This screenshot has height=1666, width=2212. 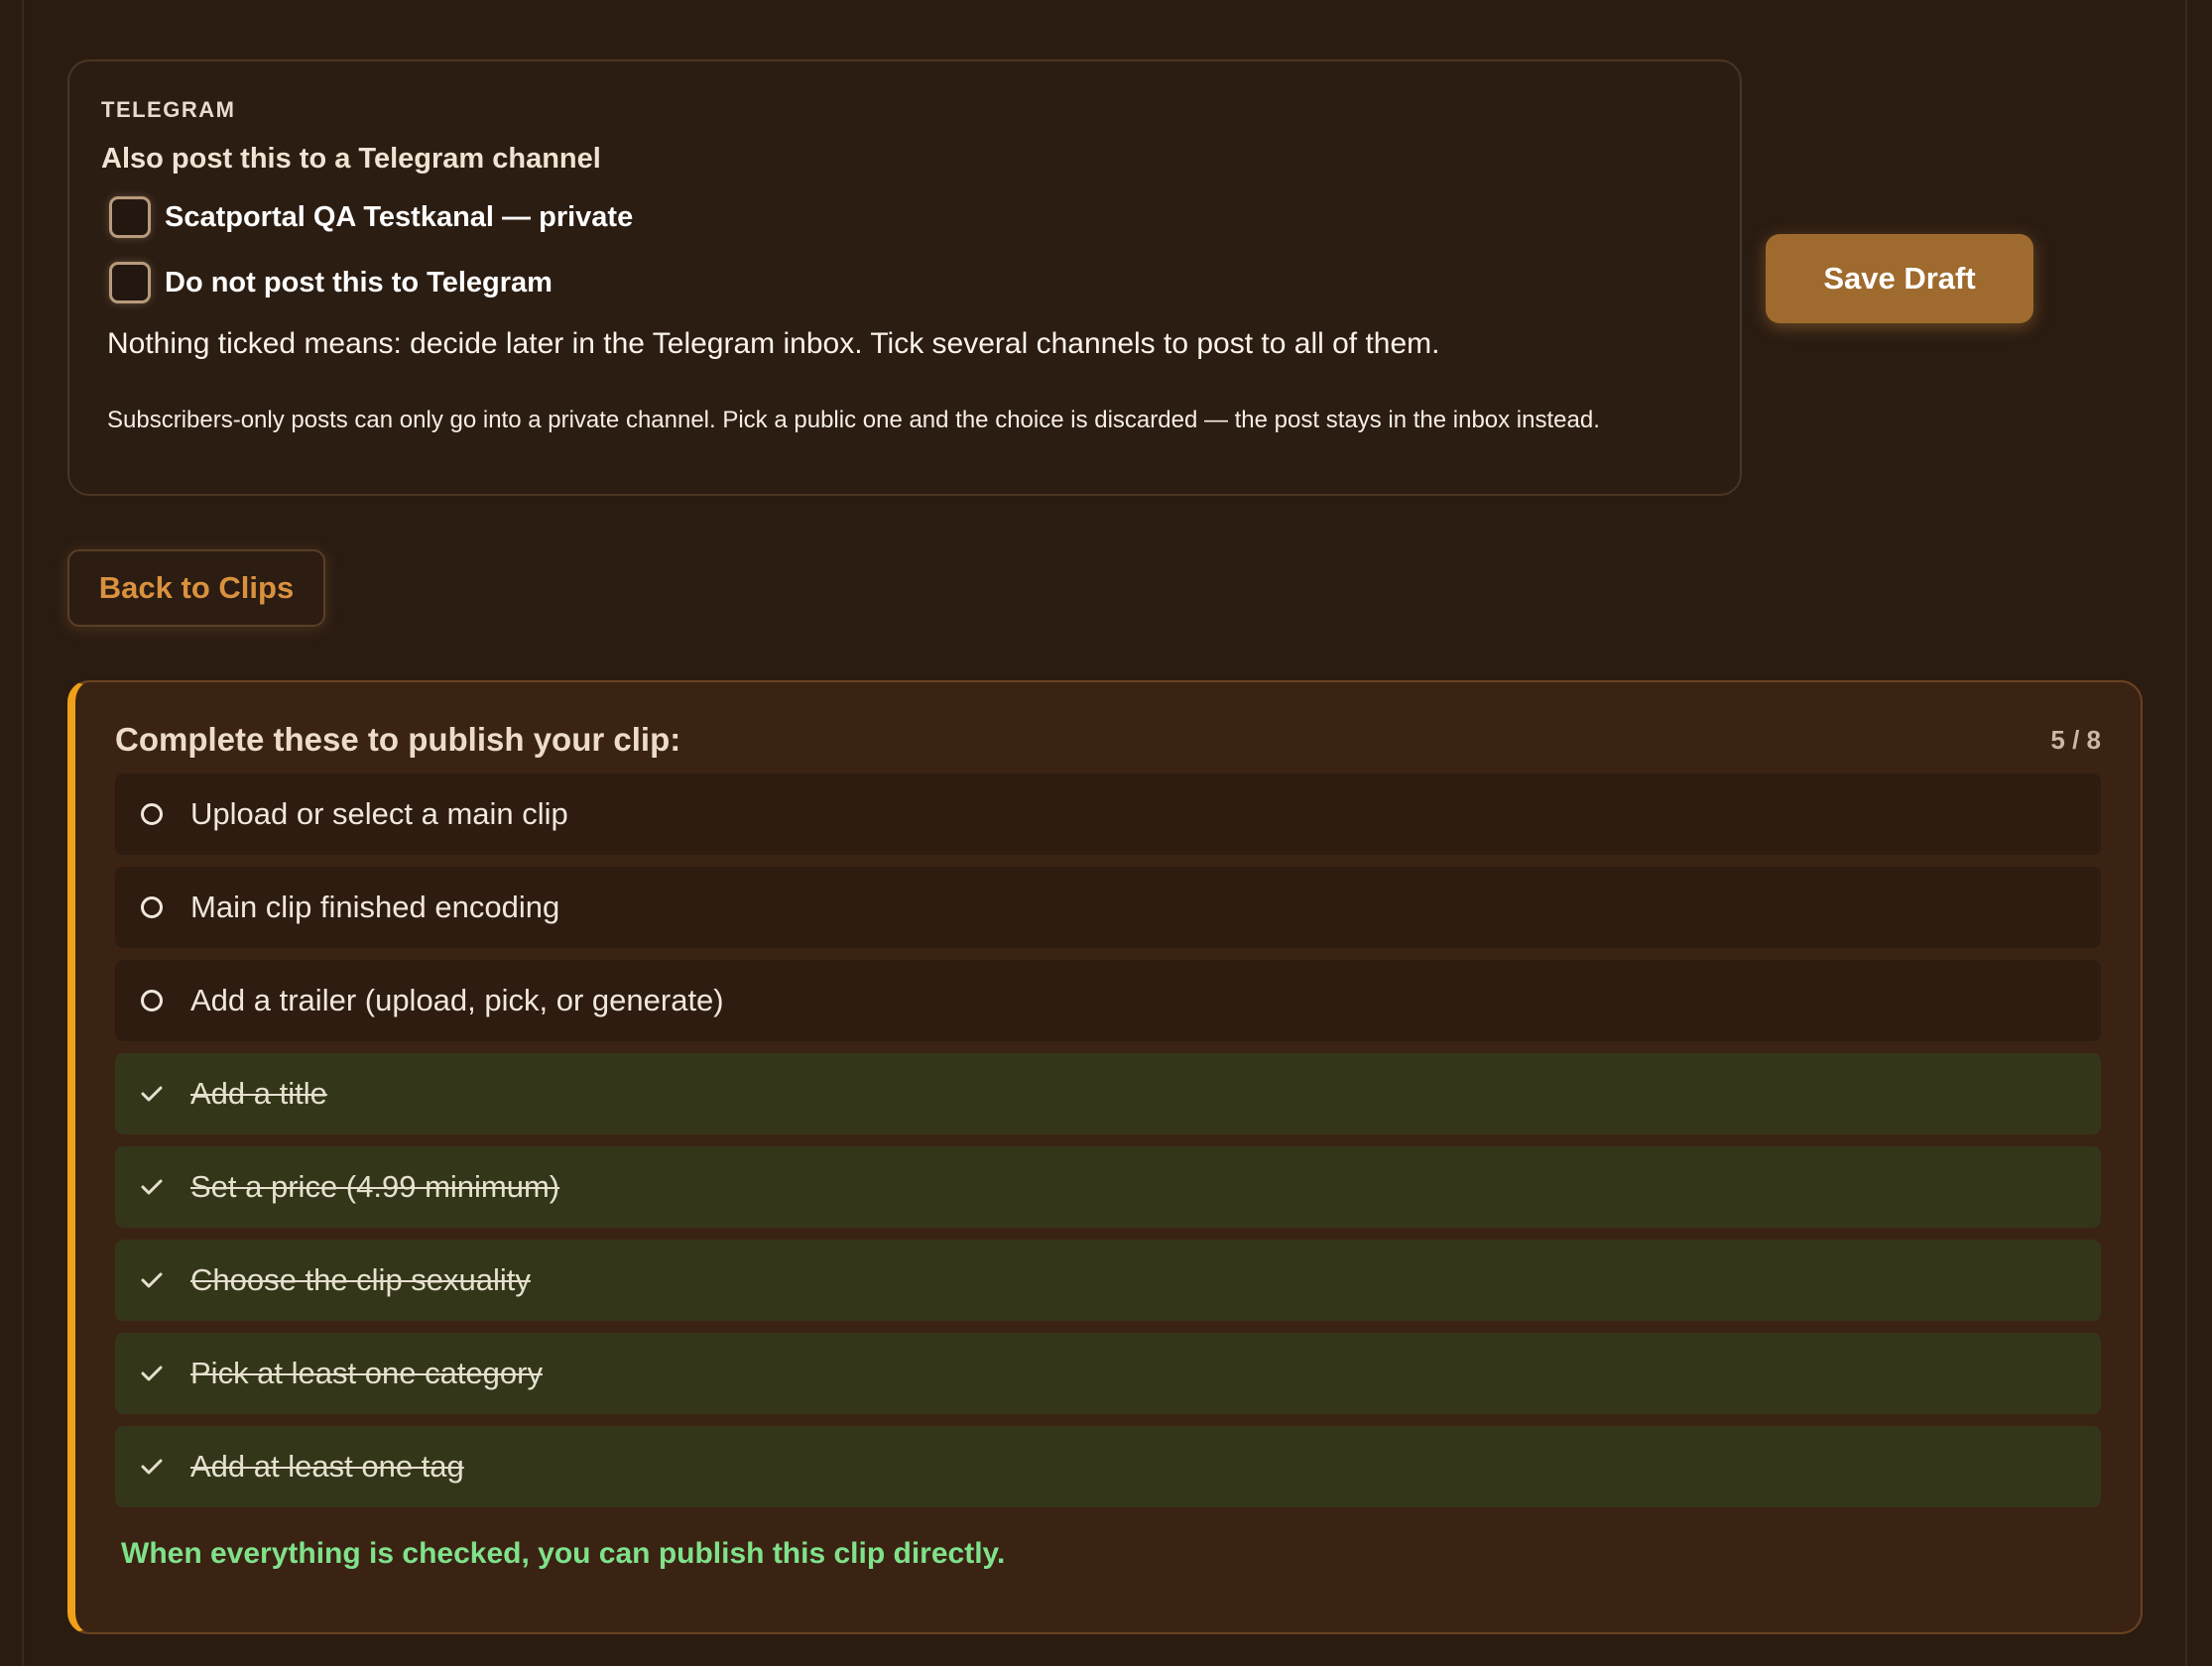 I want to click on back-to-clips-button: Back to Clips, so click(x=196, y=588).